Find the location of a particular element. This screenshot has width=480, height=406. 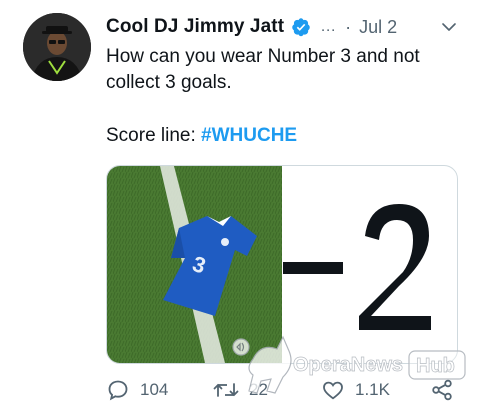

avatar is located at coordinates (57, 47).